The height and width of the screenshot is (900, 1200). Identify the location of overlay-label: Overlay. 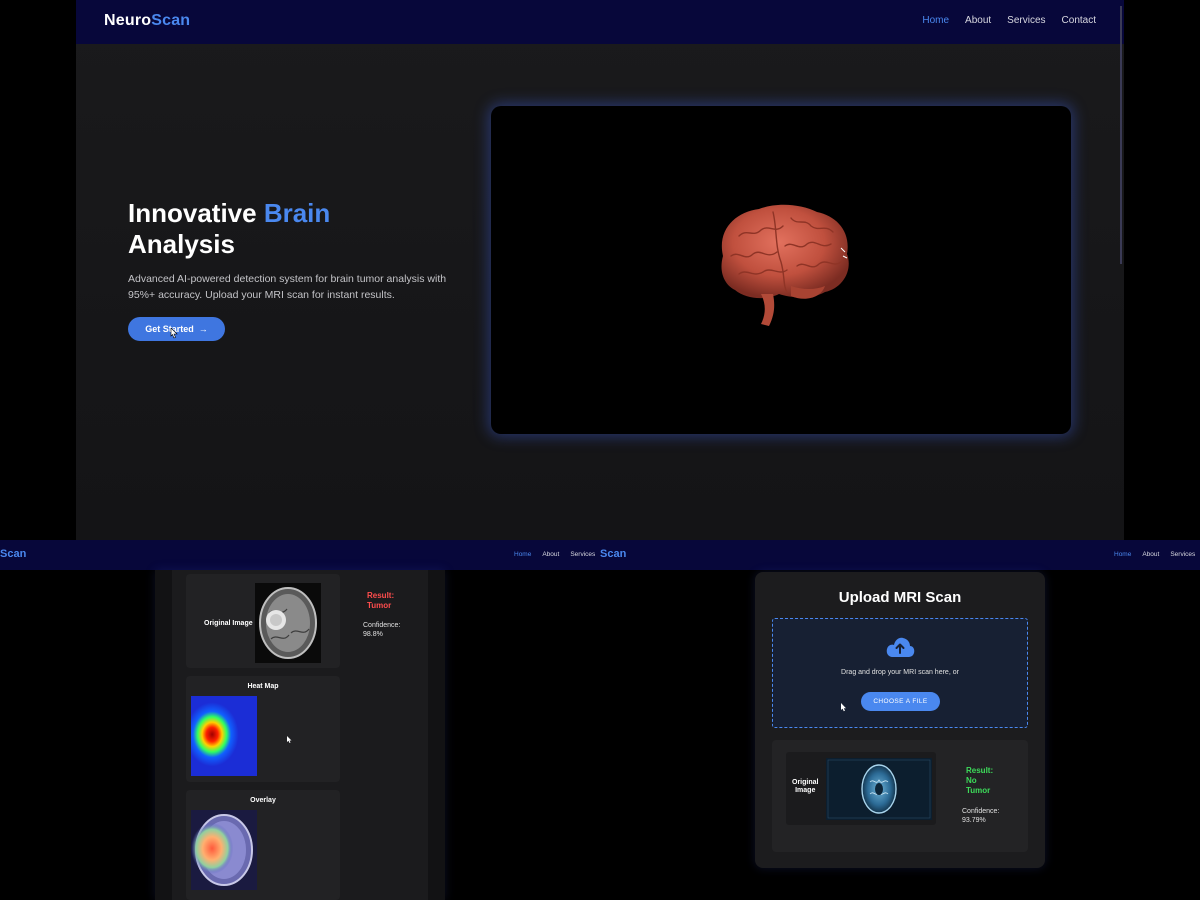
(263, 800).